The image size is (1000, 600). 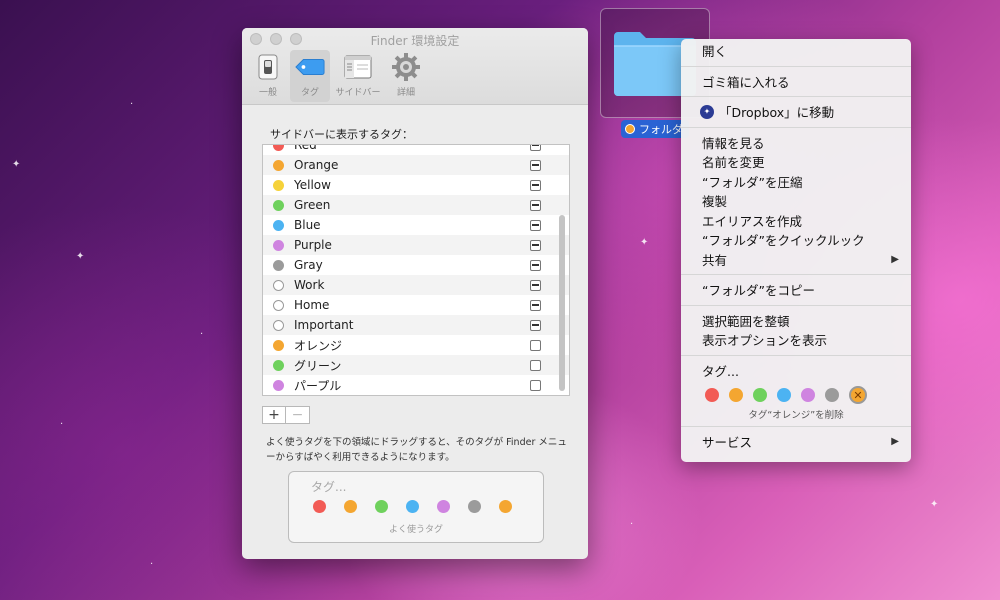 What do you see at coordinates (416, 265) in the screenshot?
I see `tag-row: Gray` at bounding box center [416, 265].